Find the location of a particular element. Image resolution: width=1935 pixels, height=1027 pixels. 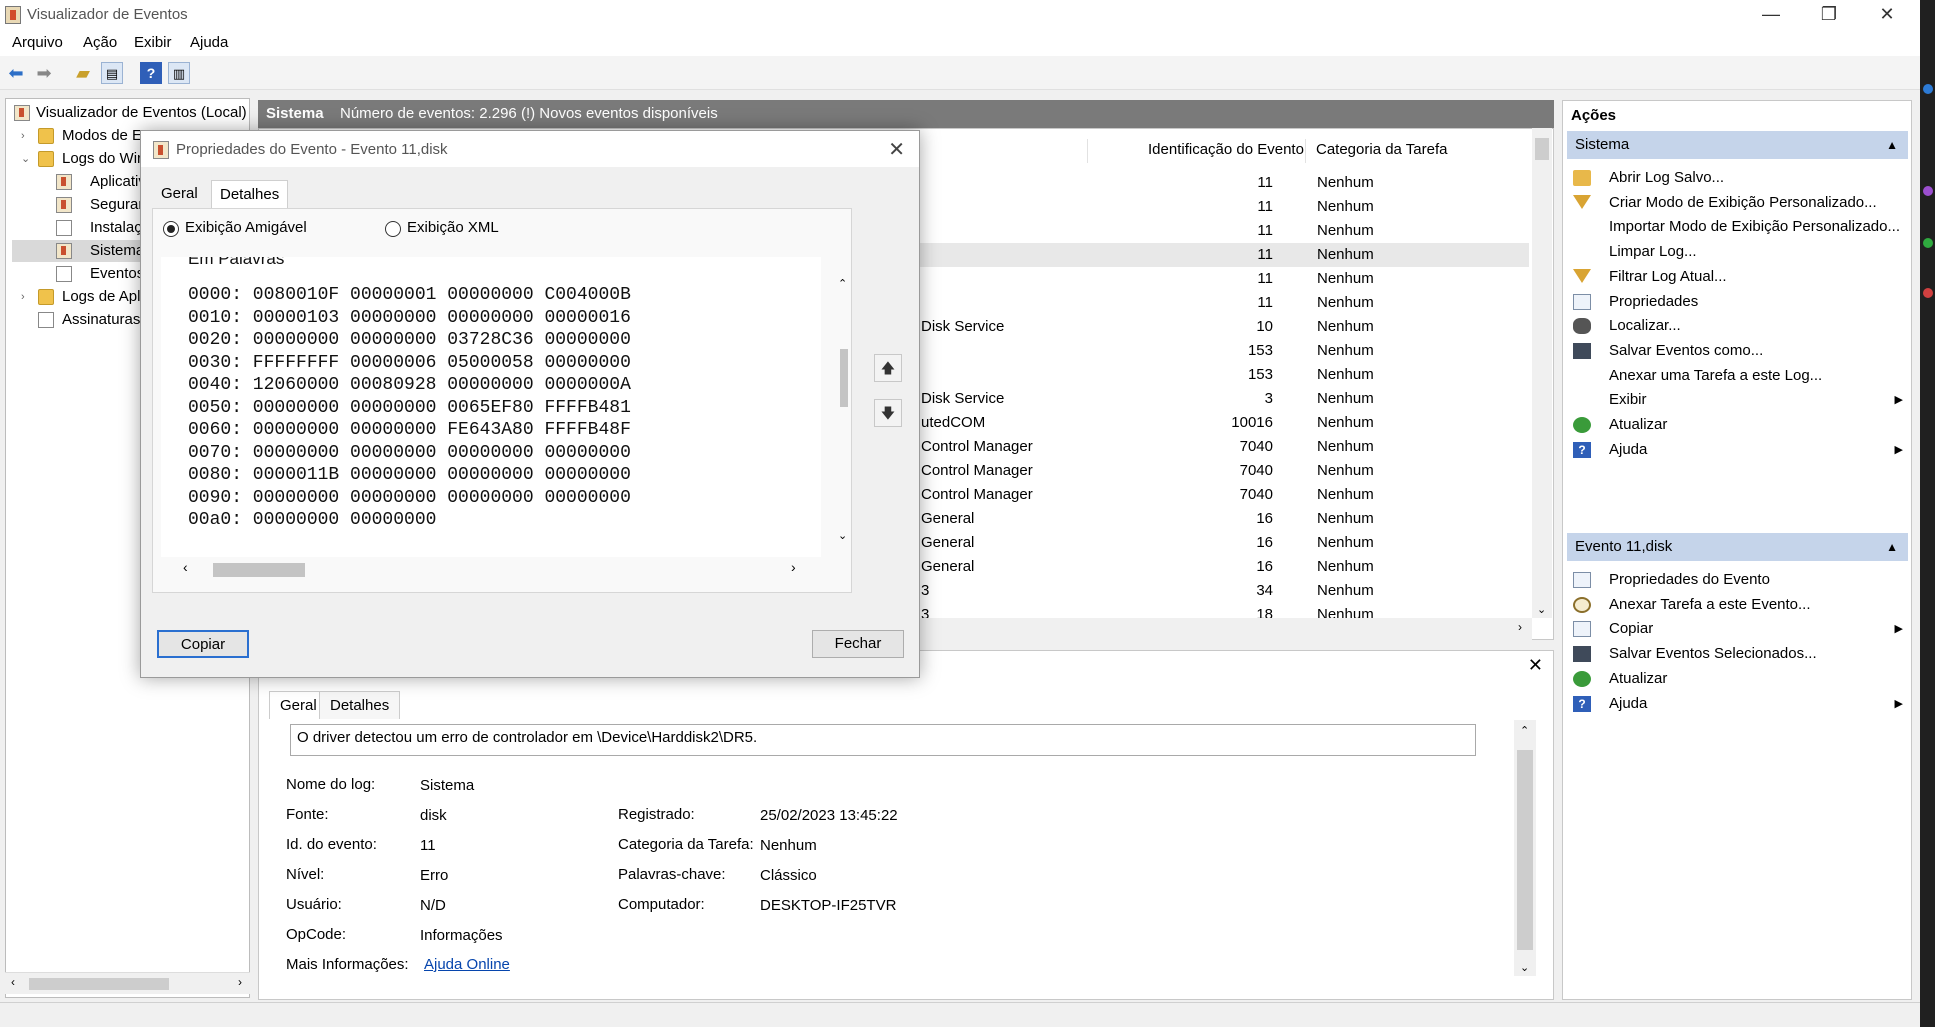

help-icon: ? is located at coordinates (151, 73).